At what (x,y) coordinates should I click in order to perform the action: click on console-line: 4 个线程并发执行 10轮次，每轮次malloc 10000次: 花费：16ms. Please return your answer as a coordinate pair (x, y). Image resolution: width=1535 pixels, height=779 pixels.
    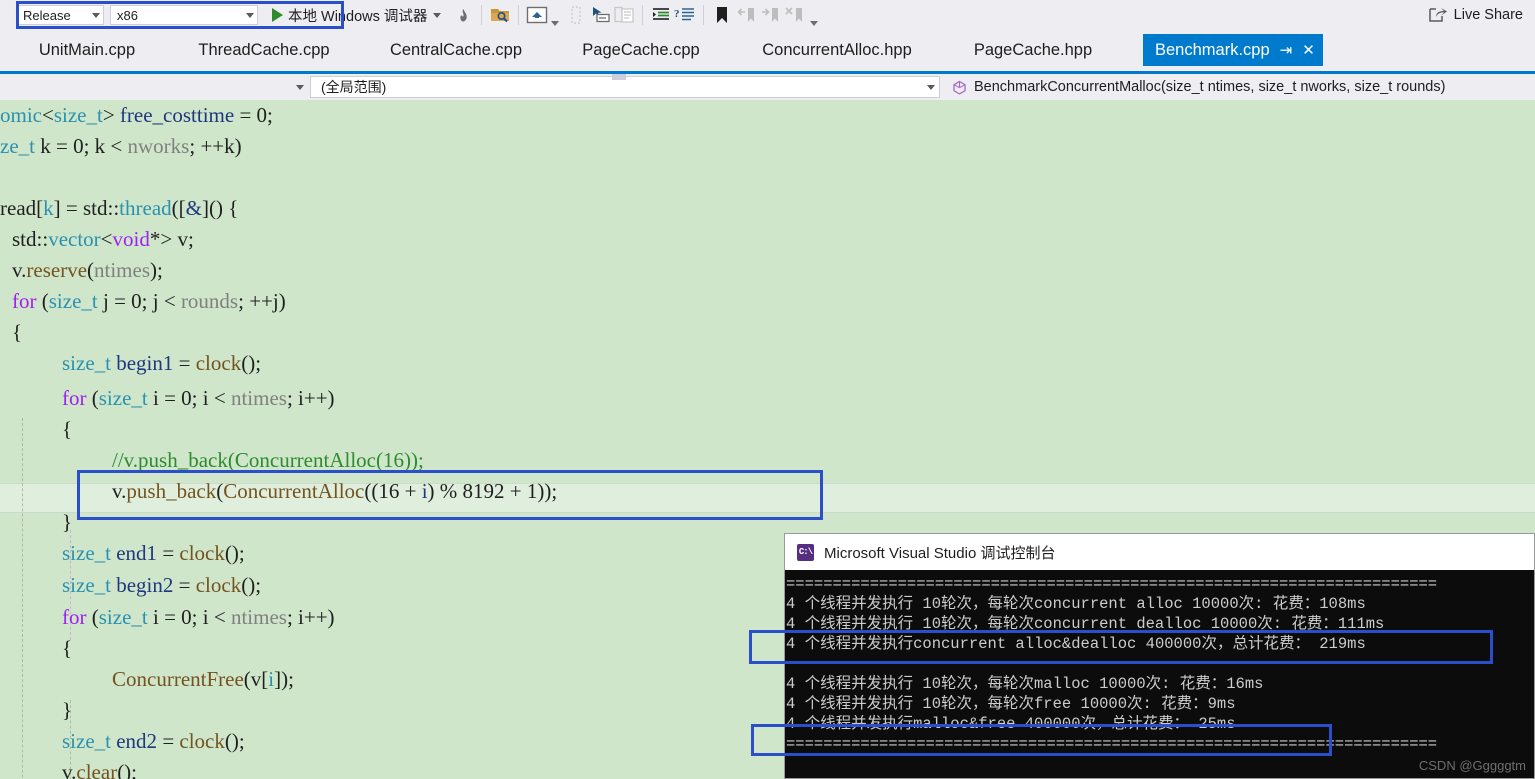
    Looking at the image, I should click on (1025, 684).